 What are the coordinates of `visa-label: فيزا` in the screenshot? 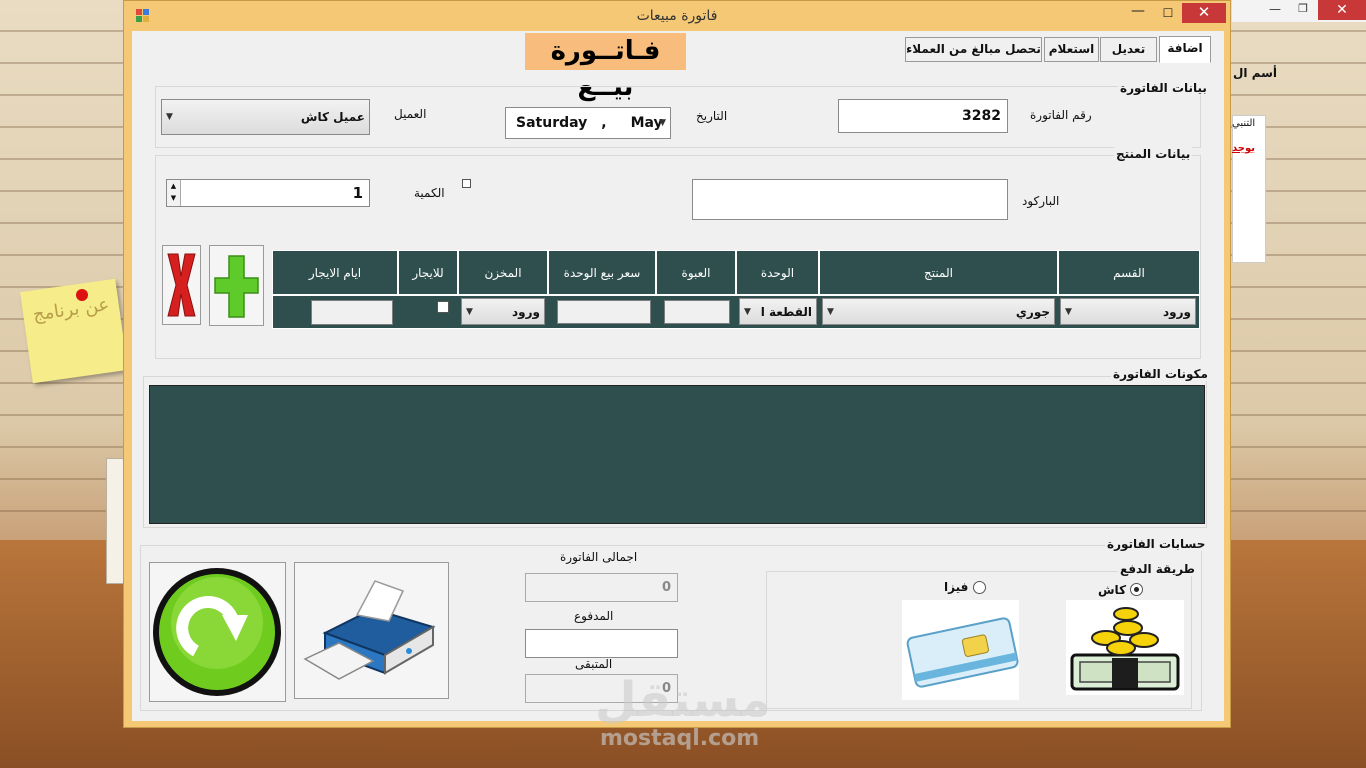 It's located at (956, 587).